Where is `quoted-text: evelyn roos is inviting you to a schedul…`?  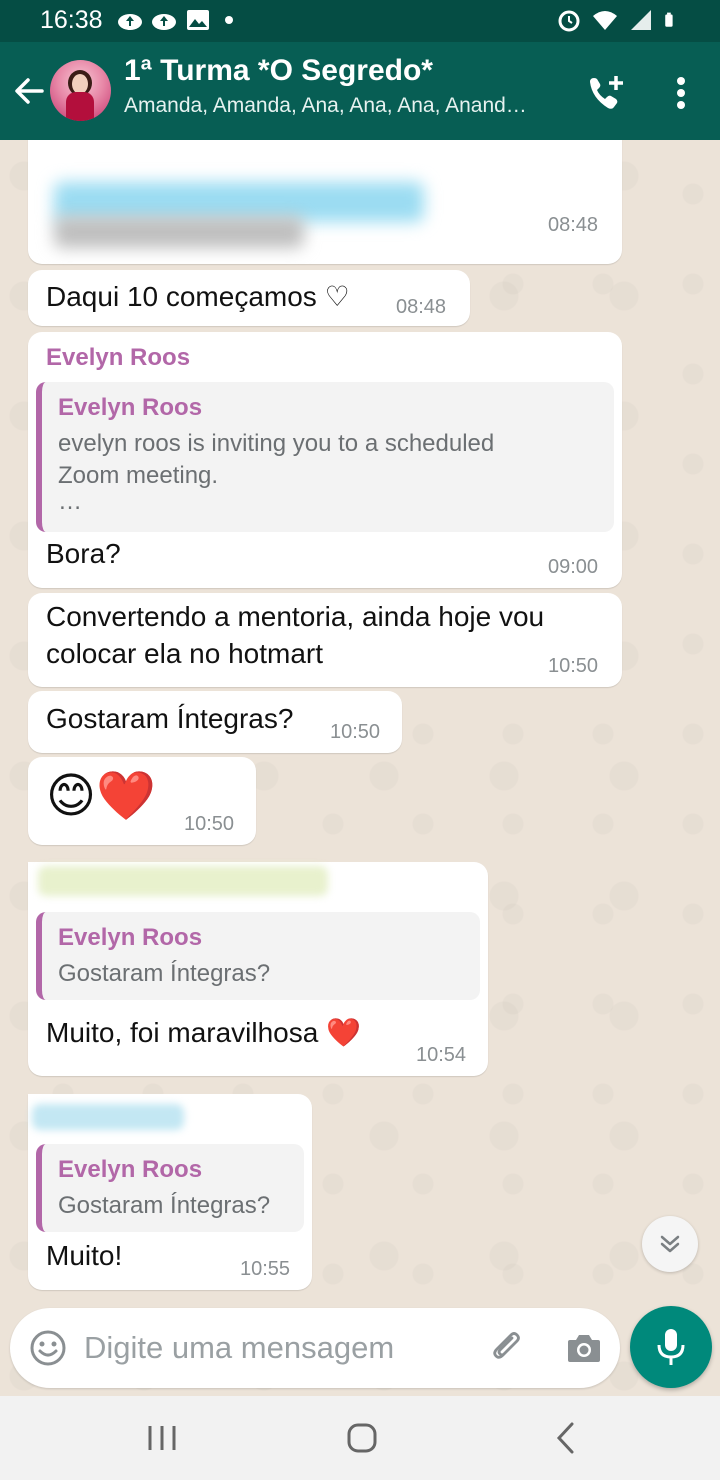 quoted-text: evelyn roos is inviting you to a schedul… is located at coordinates (276, 443).